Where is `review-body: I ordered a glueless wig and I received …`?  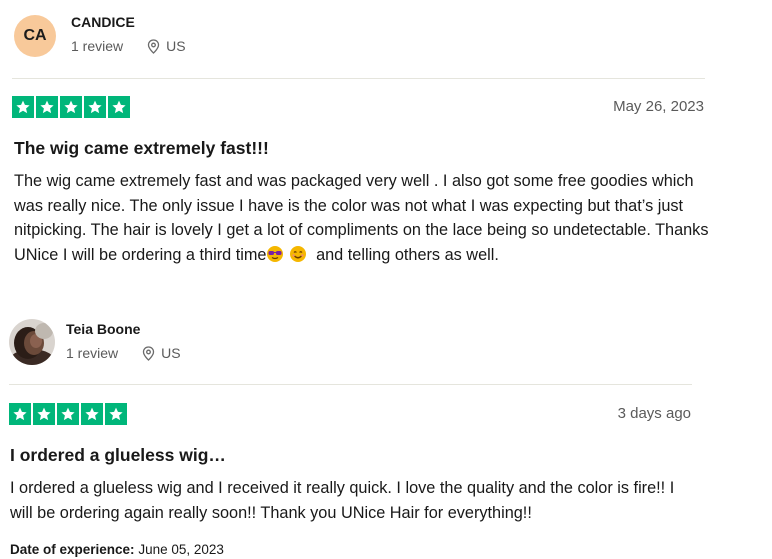 review-body: I ordered a glueless wig and I received … is located at coordinates (342, 500).